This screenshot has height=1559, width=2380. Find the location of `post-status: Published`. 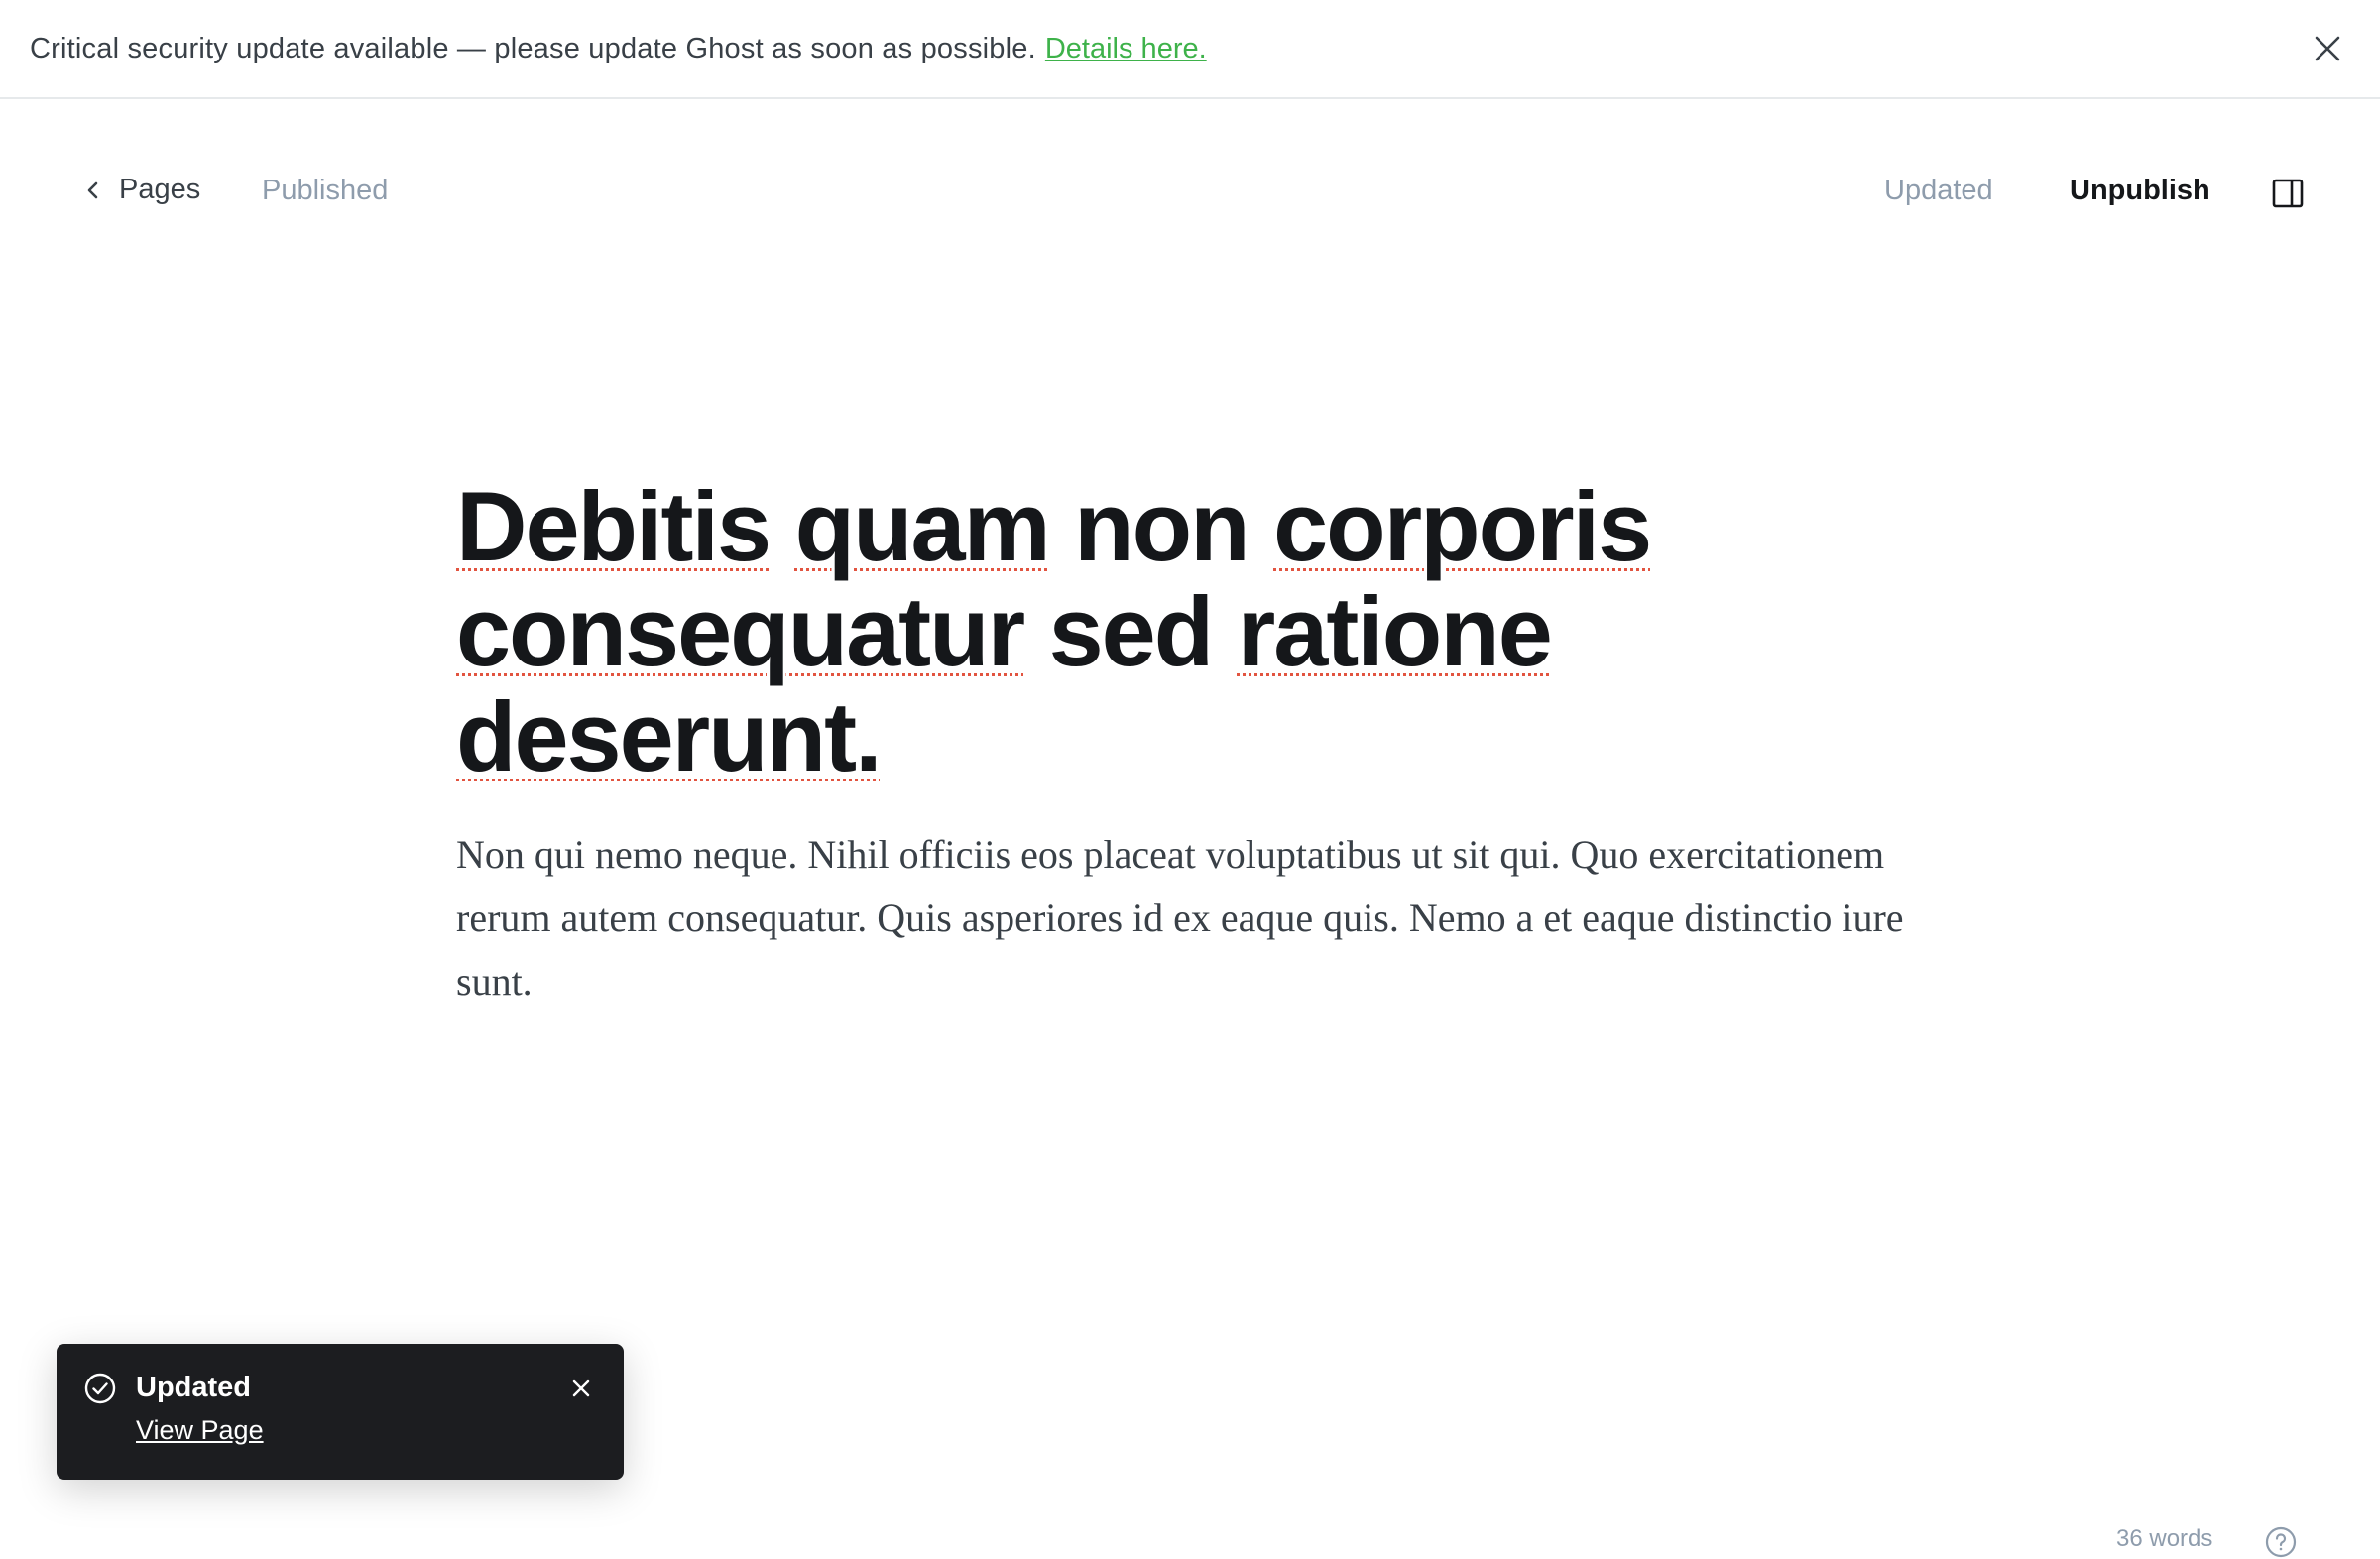

post-status: Published is located at coordinates (325, 190).